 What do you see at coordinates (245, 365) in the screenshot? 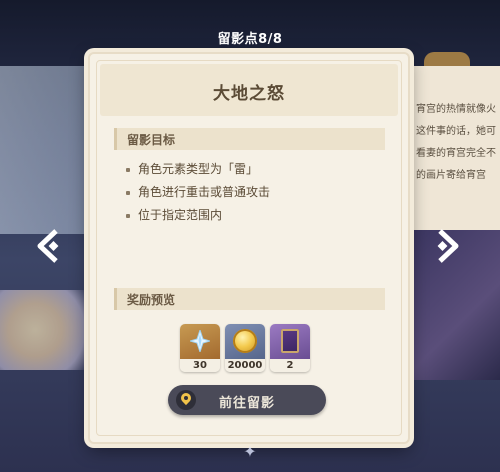
I see `reward-quantity: 20000` at bounding box center [245, 365].